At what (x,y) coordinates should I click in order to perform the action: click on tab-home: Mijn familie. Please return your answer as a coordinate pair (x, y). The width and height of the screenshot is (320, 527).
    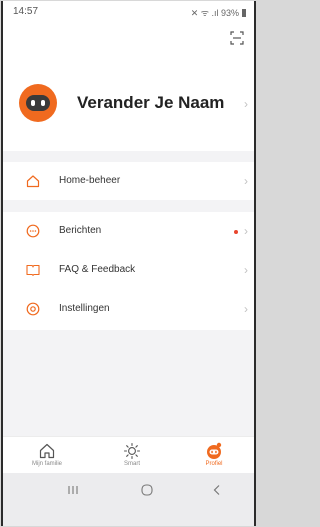
    Looking at the image, I should click on (47, 455).